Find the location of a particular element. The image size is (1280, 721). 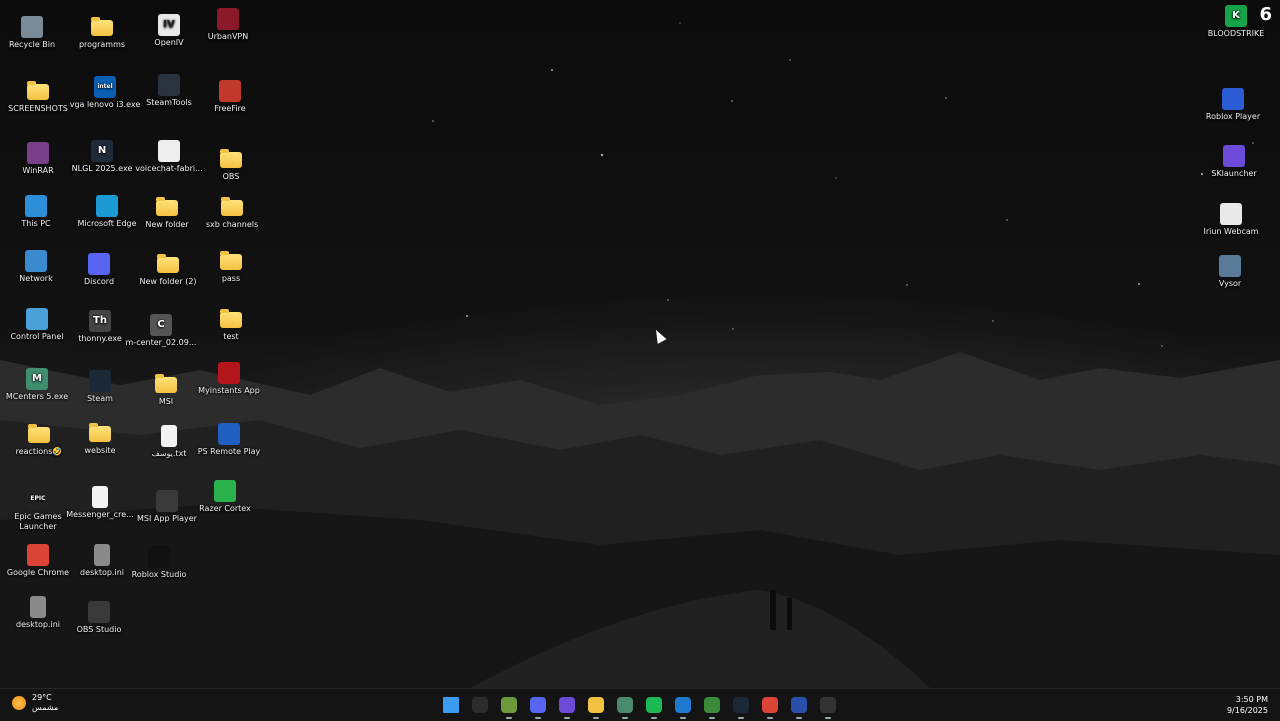

desktop-icon-label: vga lenovo i3.exe is located at coordinates (105, 104).